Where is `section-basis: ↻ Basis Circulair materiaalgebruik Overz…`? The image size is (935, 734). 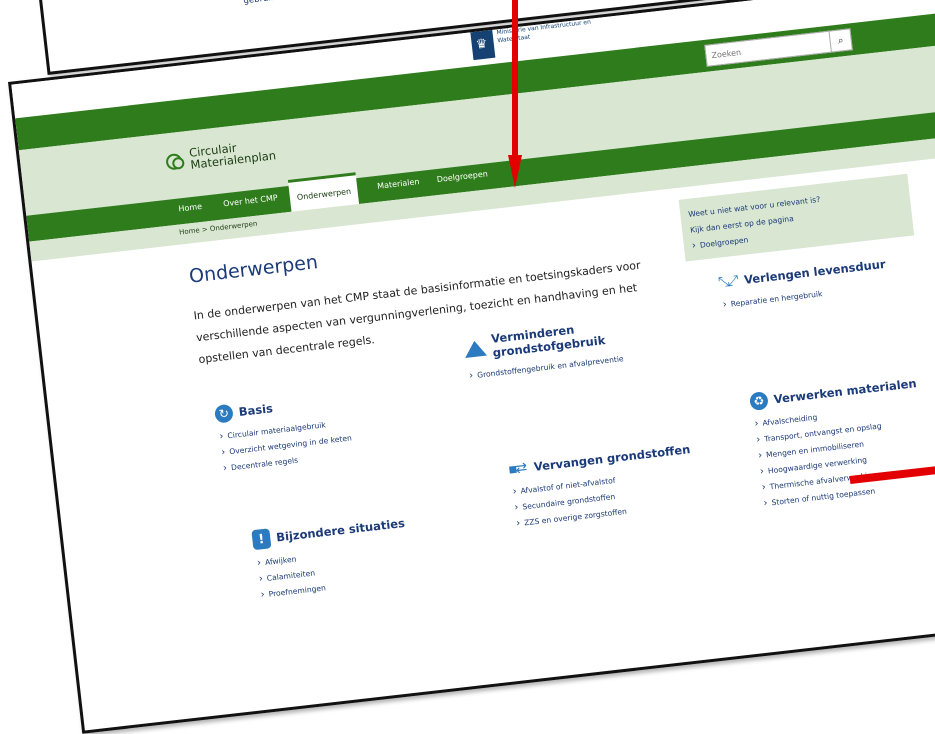 section-basis: ↻ Basis Circulair materiaalgebruik Overz… is located at coordinates (284, 434).